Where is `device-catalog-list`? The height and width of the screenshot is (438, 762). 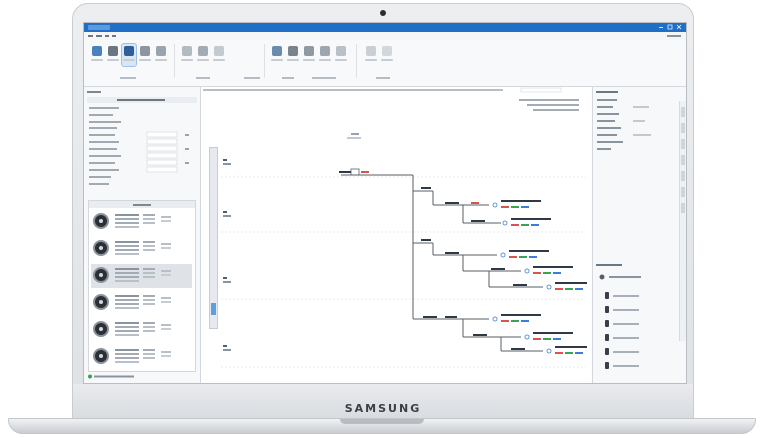 device-catalog-list is located at coordinates (142, 286).